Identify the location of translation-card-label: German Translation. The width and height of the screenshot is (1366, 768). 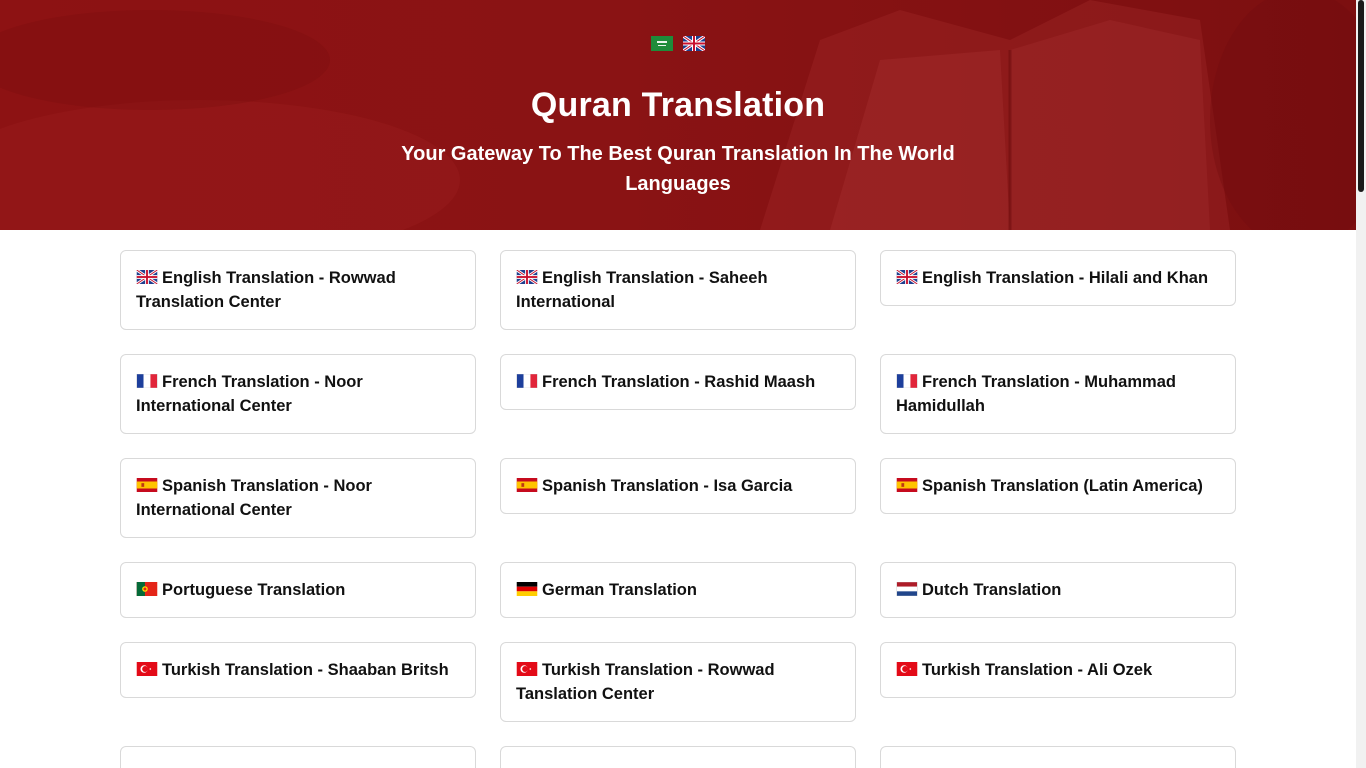
(619, 590).